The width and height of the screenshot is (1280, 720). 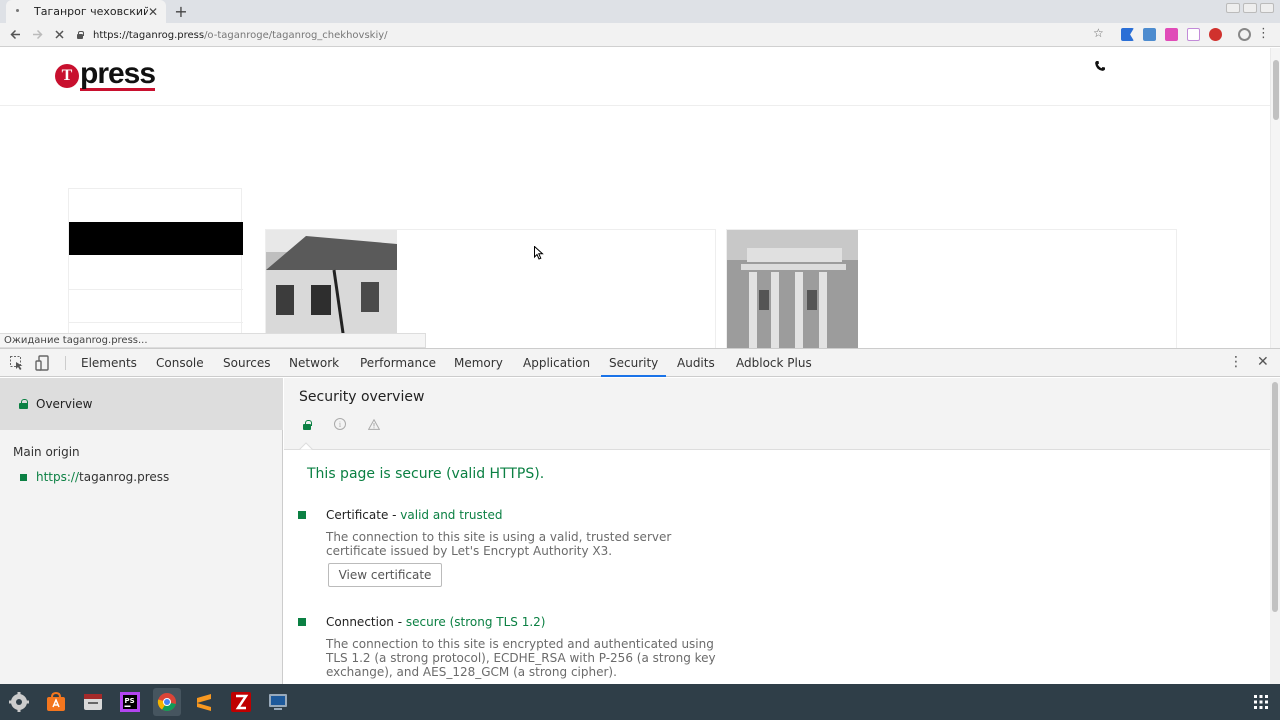 I want to click on logo-mark: T, so click(x=67, y=75).